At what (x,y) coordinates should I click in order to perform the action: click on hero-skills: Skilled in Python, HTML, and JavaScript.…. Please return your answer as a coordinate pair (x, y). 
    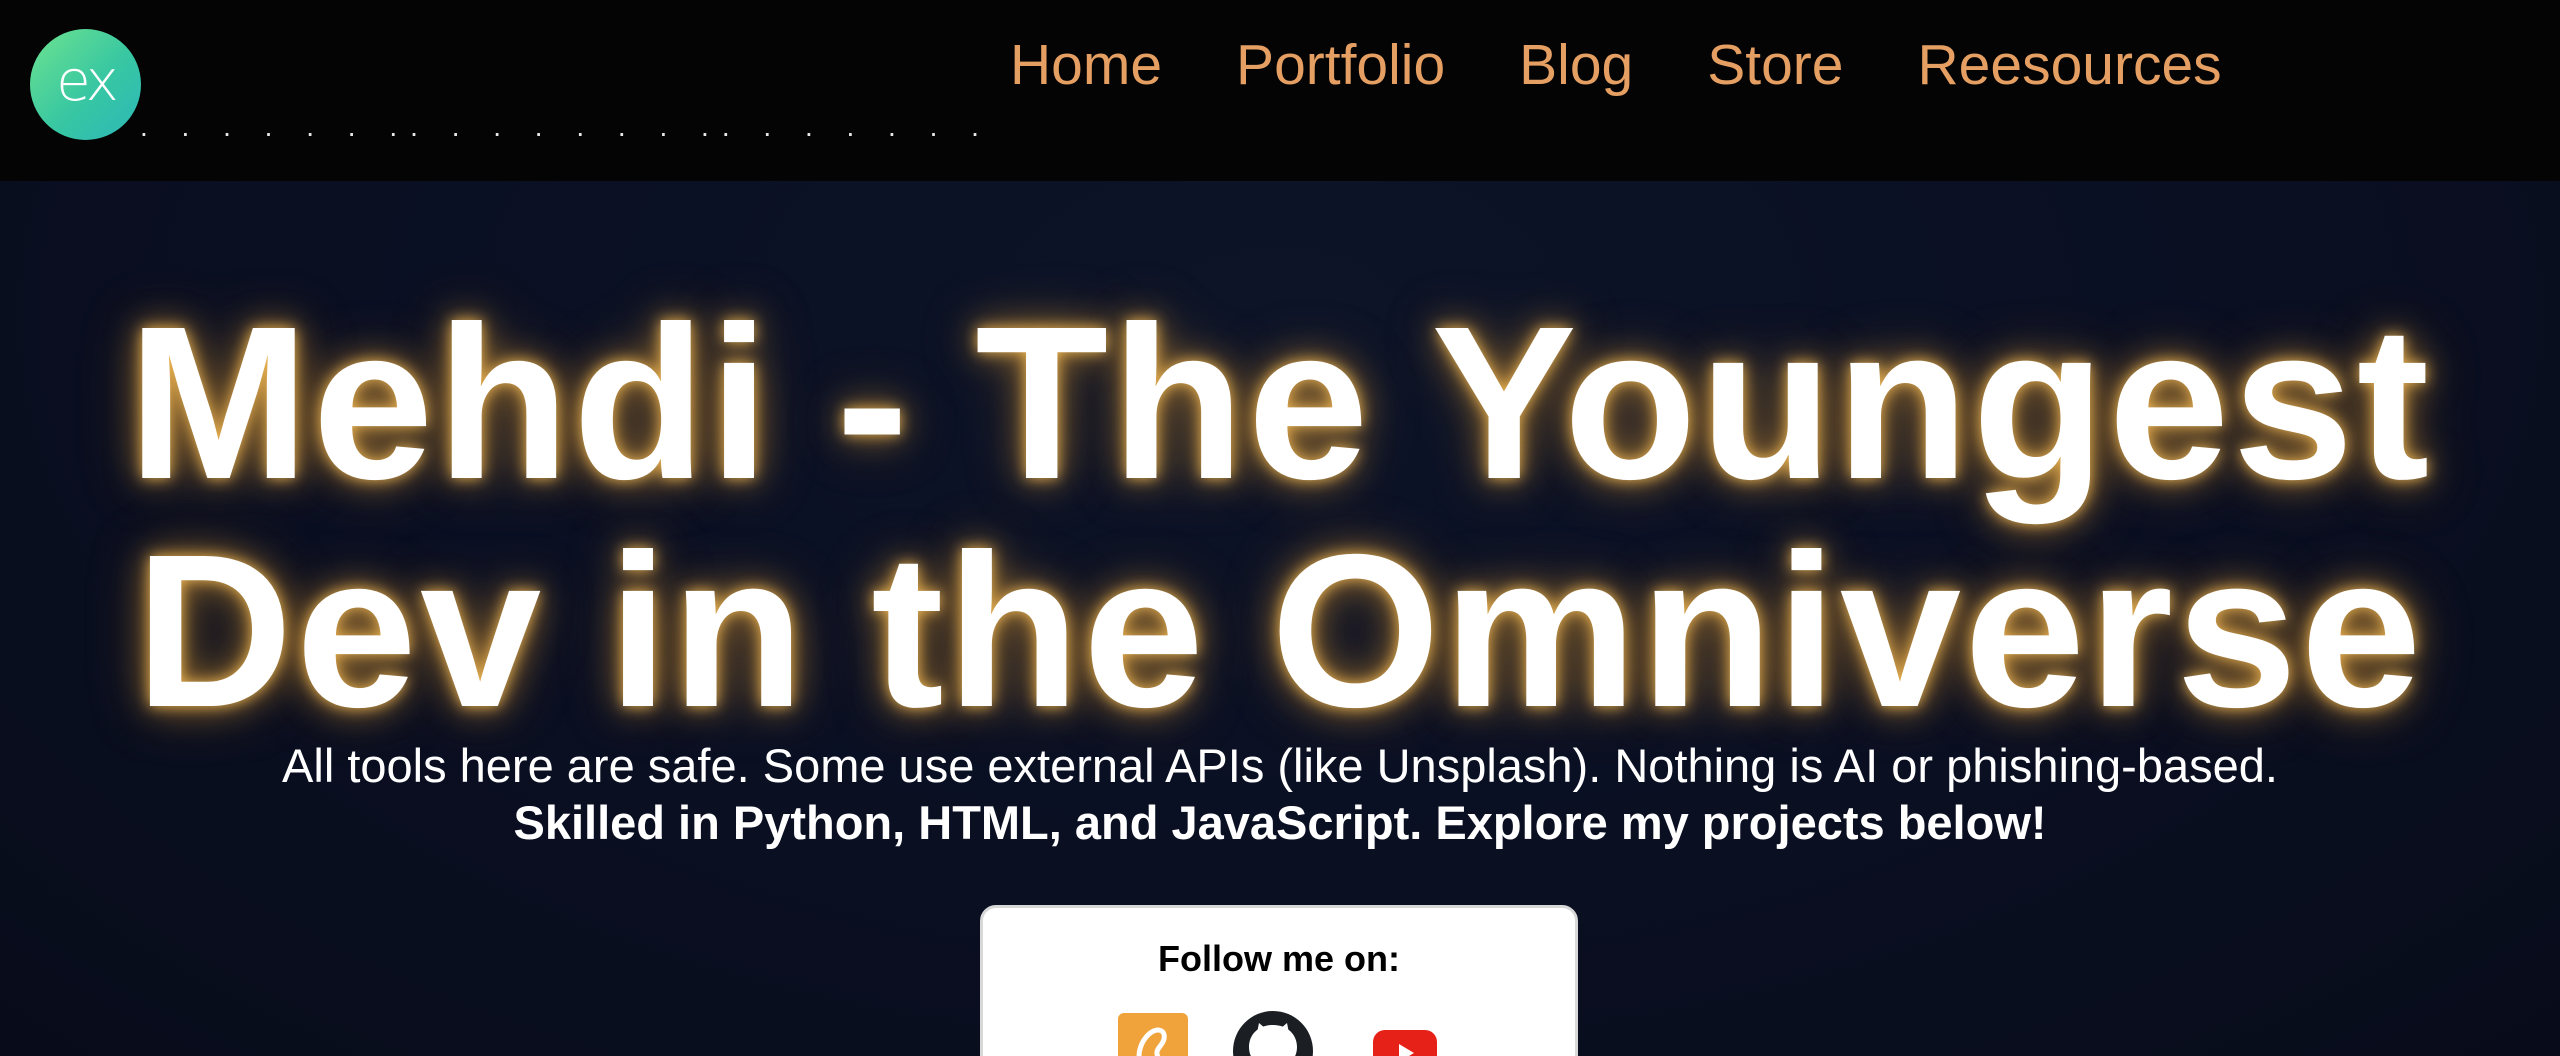
    Looking at the image, I should click on (1280, 822).